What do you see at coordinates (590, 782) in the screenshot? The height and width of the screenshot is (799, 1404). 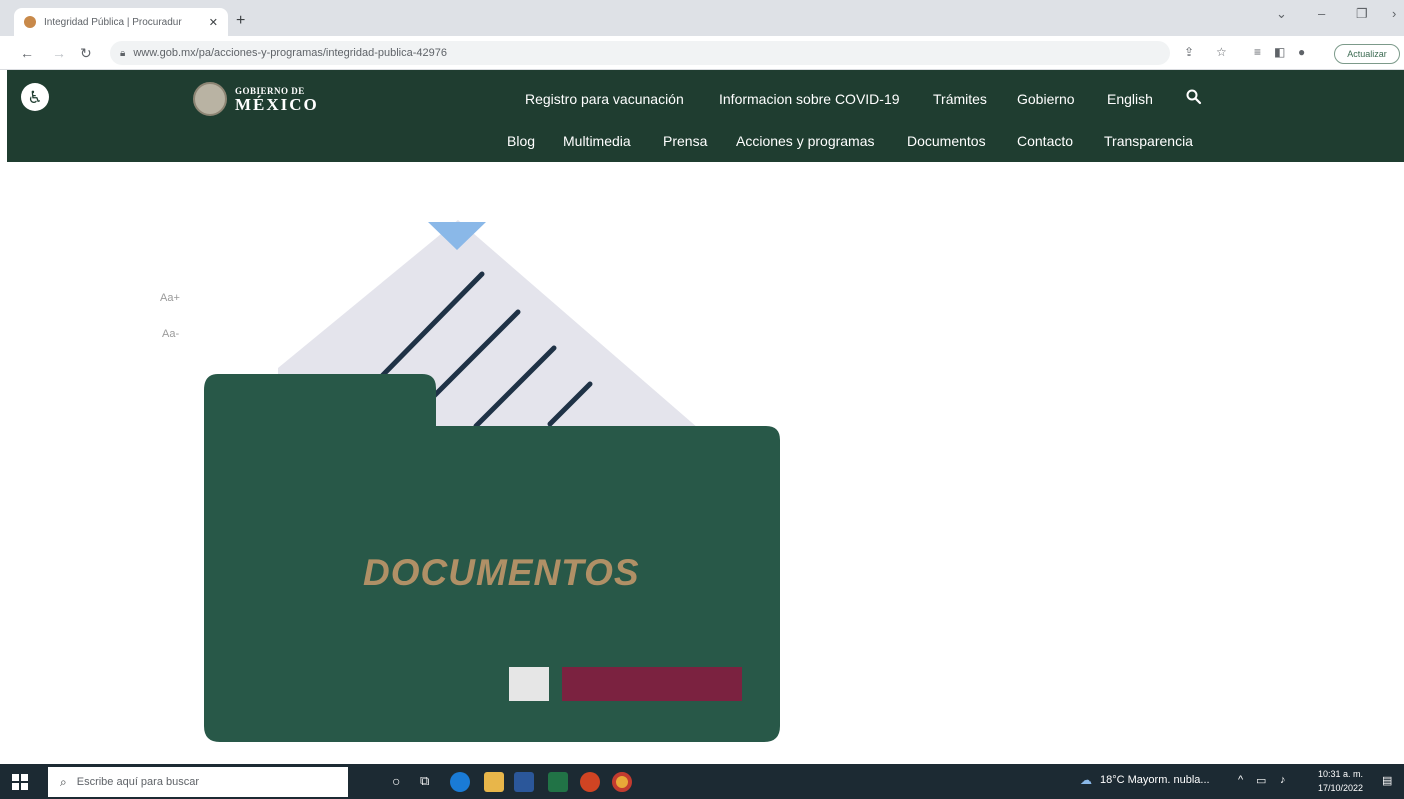 I see `powerpoint-icon` at bounding box center [590, 782].